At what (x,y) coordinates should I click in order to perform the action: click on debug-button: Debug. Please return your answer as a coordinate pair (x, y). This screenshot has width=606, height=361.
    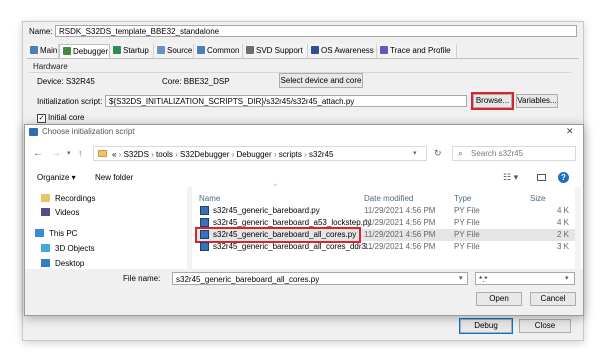
    Looking at the image, I should click on (486, 326).